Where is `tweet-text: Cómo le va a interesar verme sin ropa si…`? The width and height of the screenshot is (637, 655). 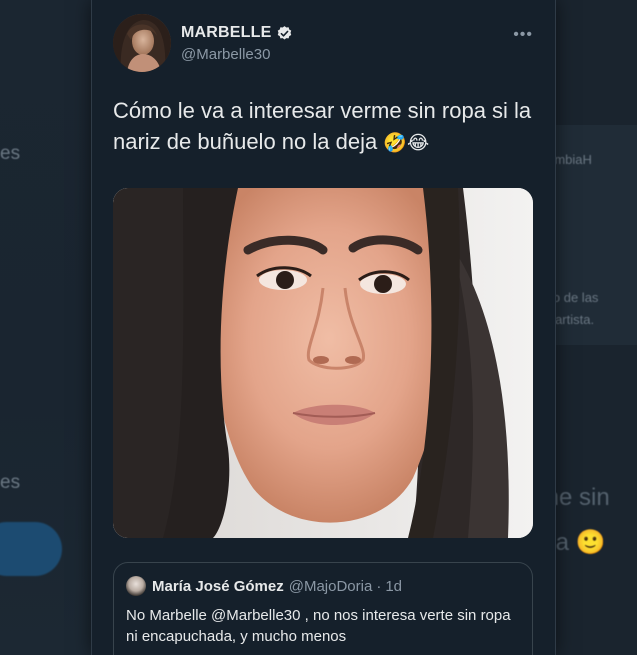
tweet-text: Cómo le va a interesar verme sin ropa si… is located at coordinates (325, 127).